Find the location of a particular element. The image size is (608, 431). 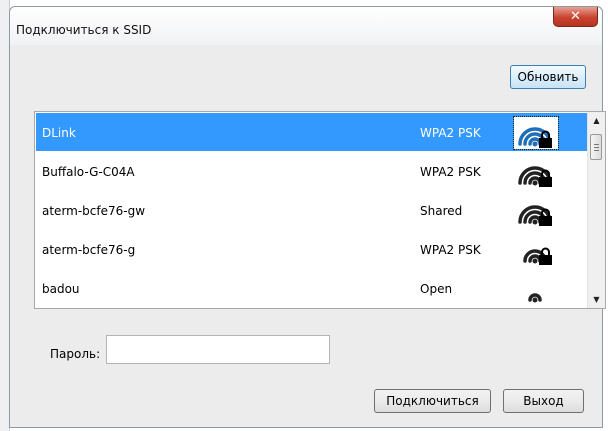

network-ssid: badou is located at coordinates (61, 289).